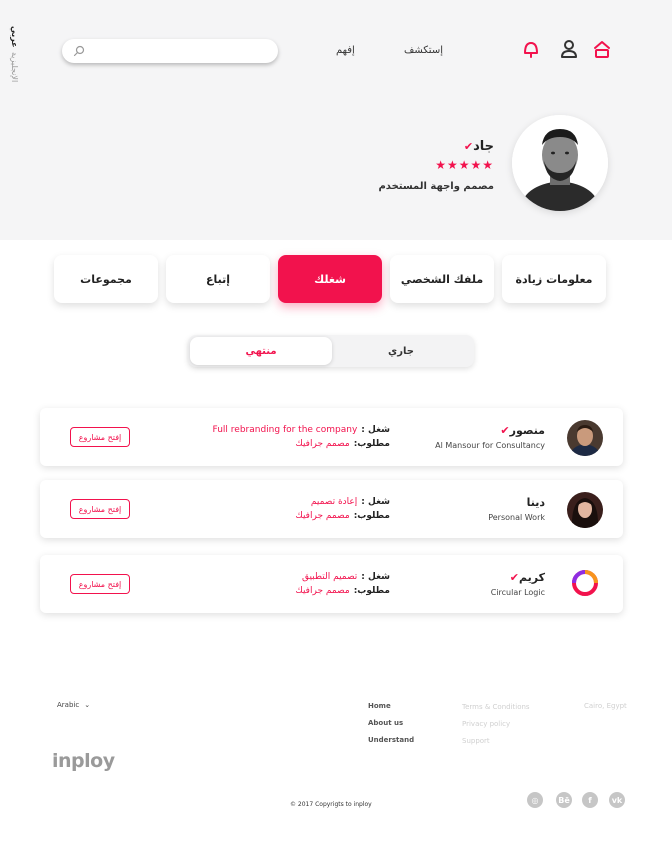 The image size is (672, 864). What do you see at coordinates (569, 49) in the screenshot?
I see `user-icon` at bounding box center [569, 49].